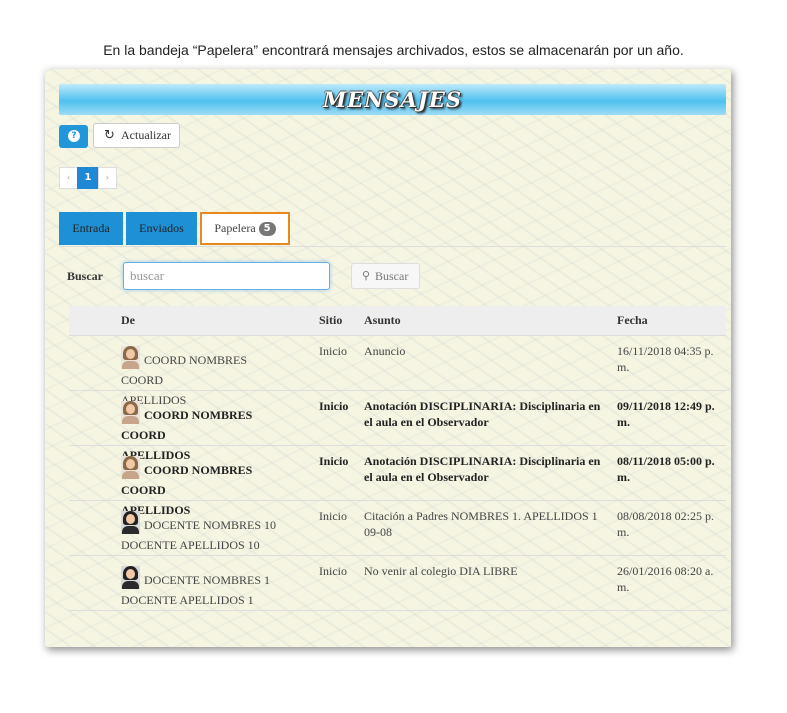 The image size is (787, 713). I want to click on search-icon: ⚲, so click(366, 275).